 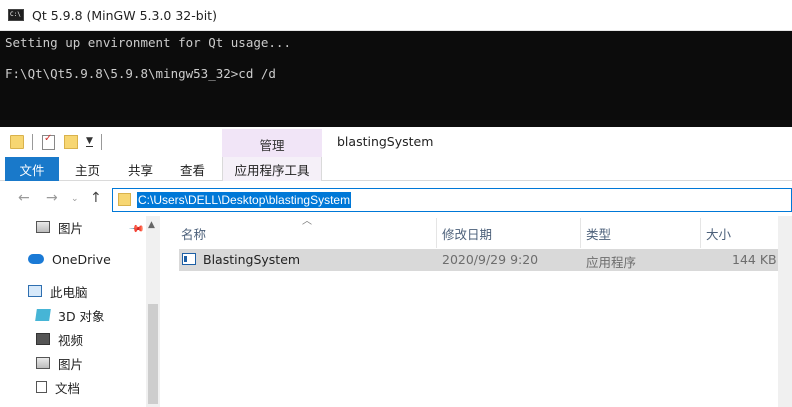 I want to click on nav-item-3d-objects: 3D 对象, so click(x=70, y=315).